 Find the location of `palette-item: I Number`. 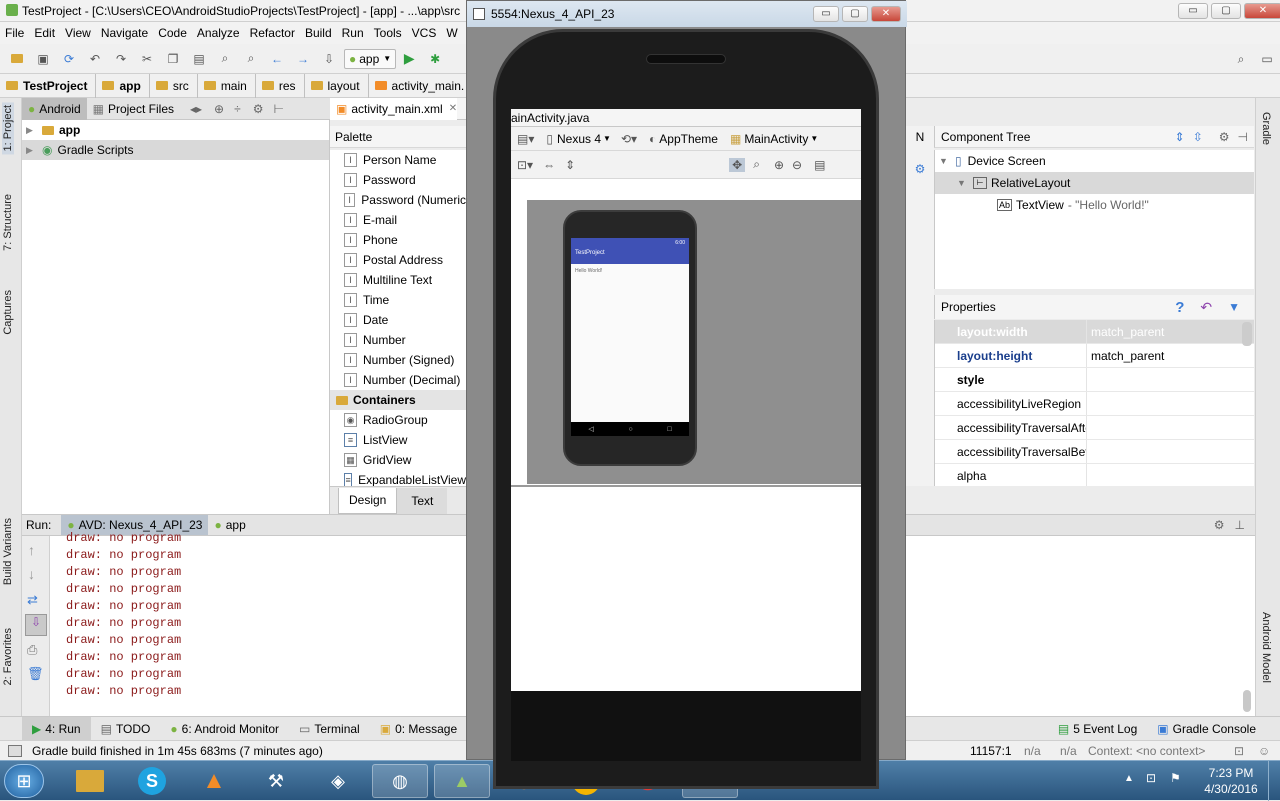

palette-item: I Number is located at coordinates (398, 340).